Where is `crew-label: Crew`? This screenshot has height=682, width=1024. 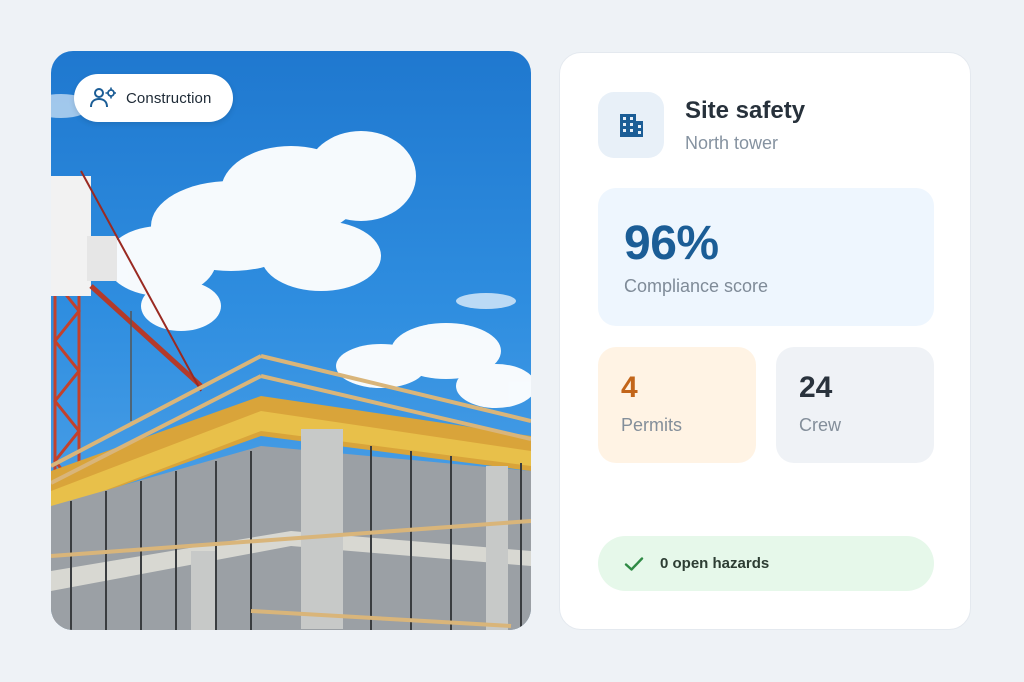
crew-label: Crew is located at coordinates (820, 425).